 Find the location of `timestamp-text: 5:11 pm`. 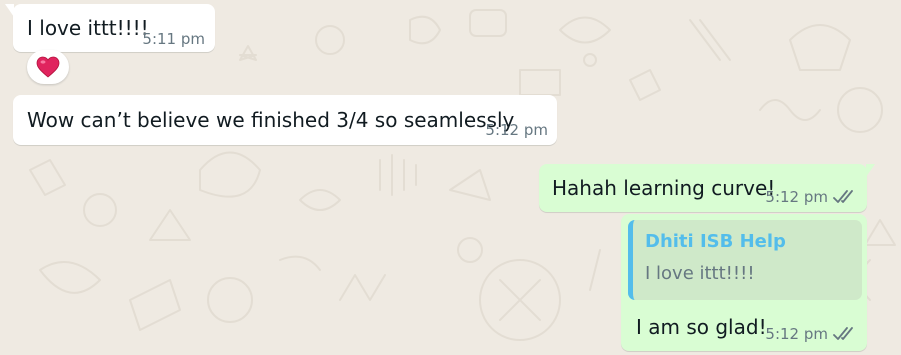

timestamp-text: 5:11 pm is located at coordinates (173, 39).